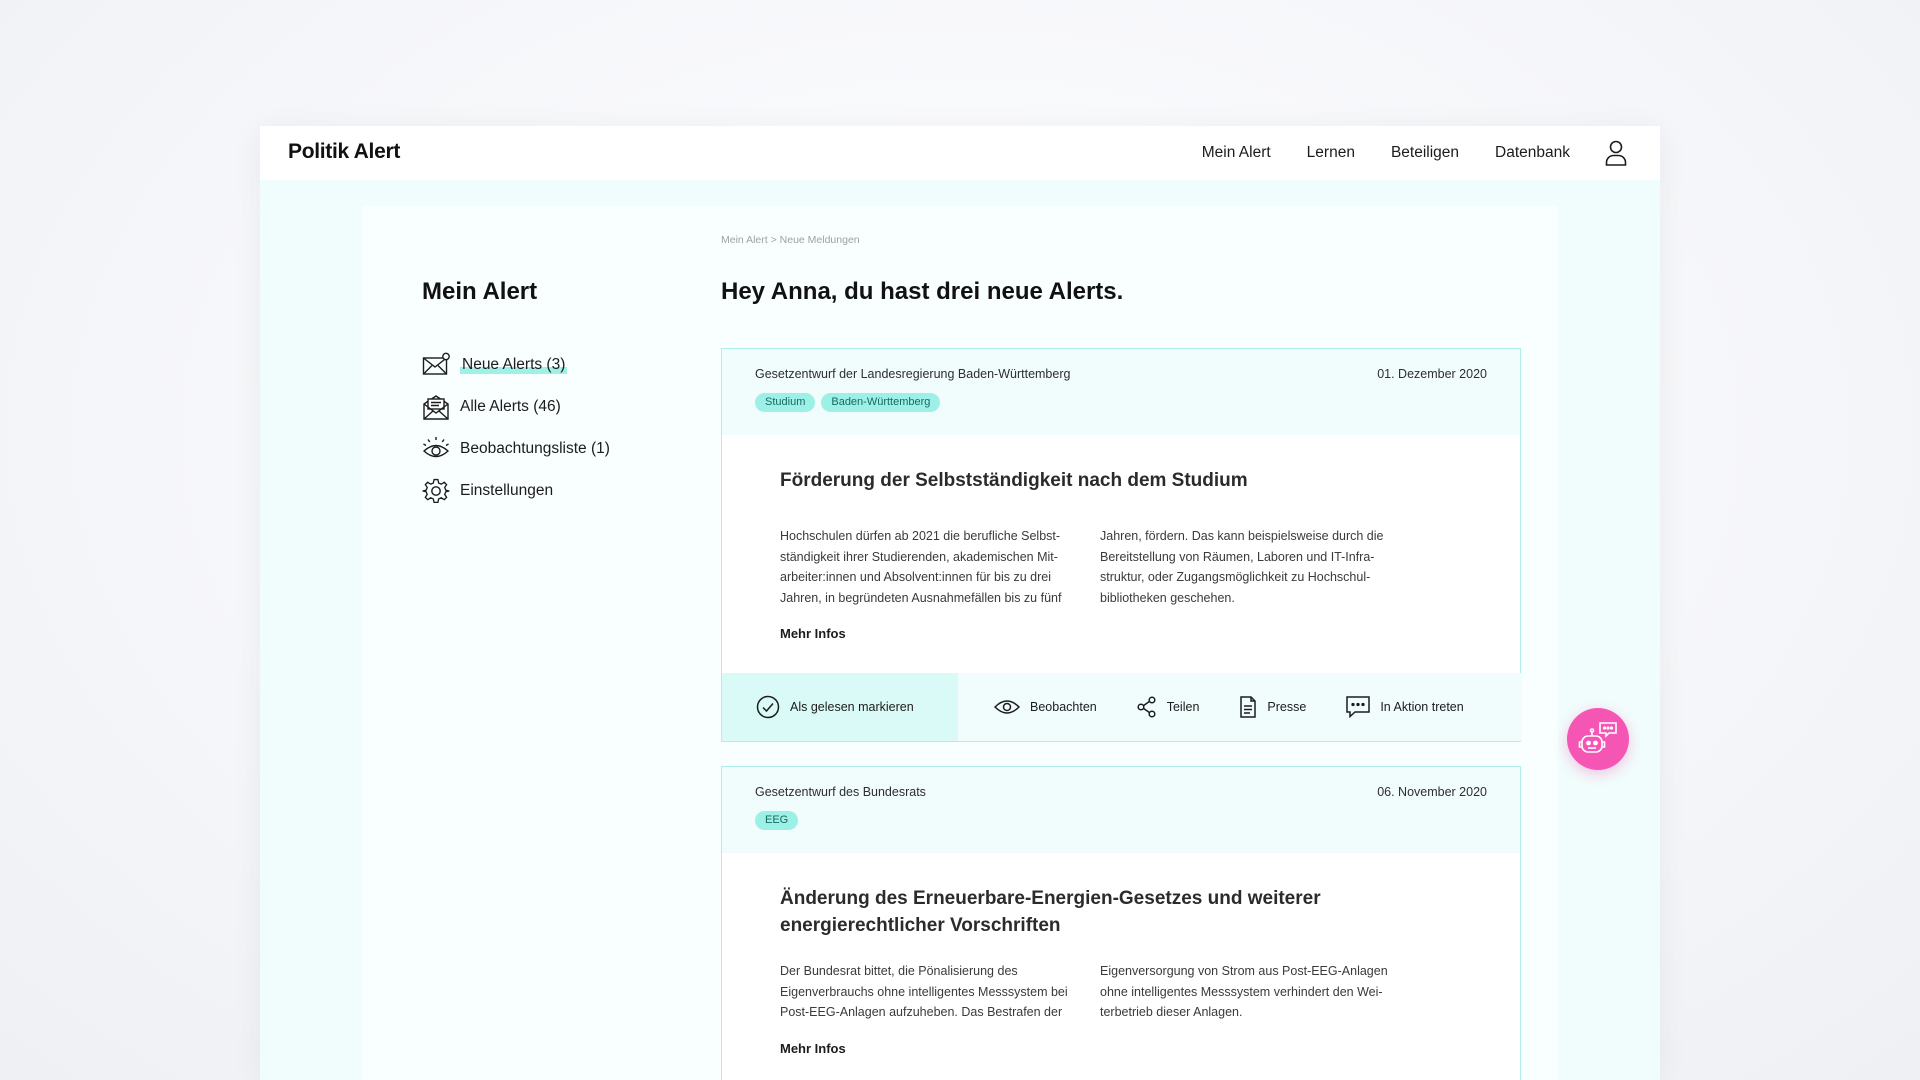  I want to click on main-nav: Mein Alert Lernen Beteiligen Datenbank, so click(1397, 153).